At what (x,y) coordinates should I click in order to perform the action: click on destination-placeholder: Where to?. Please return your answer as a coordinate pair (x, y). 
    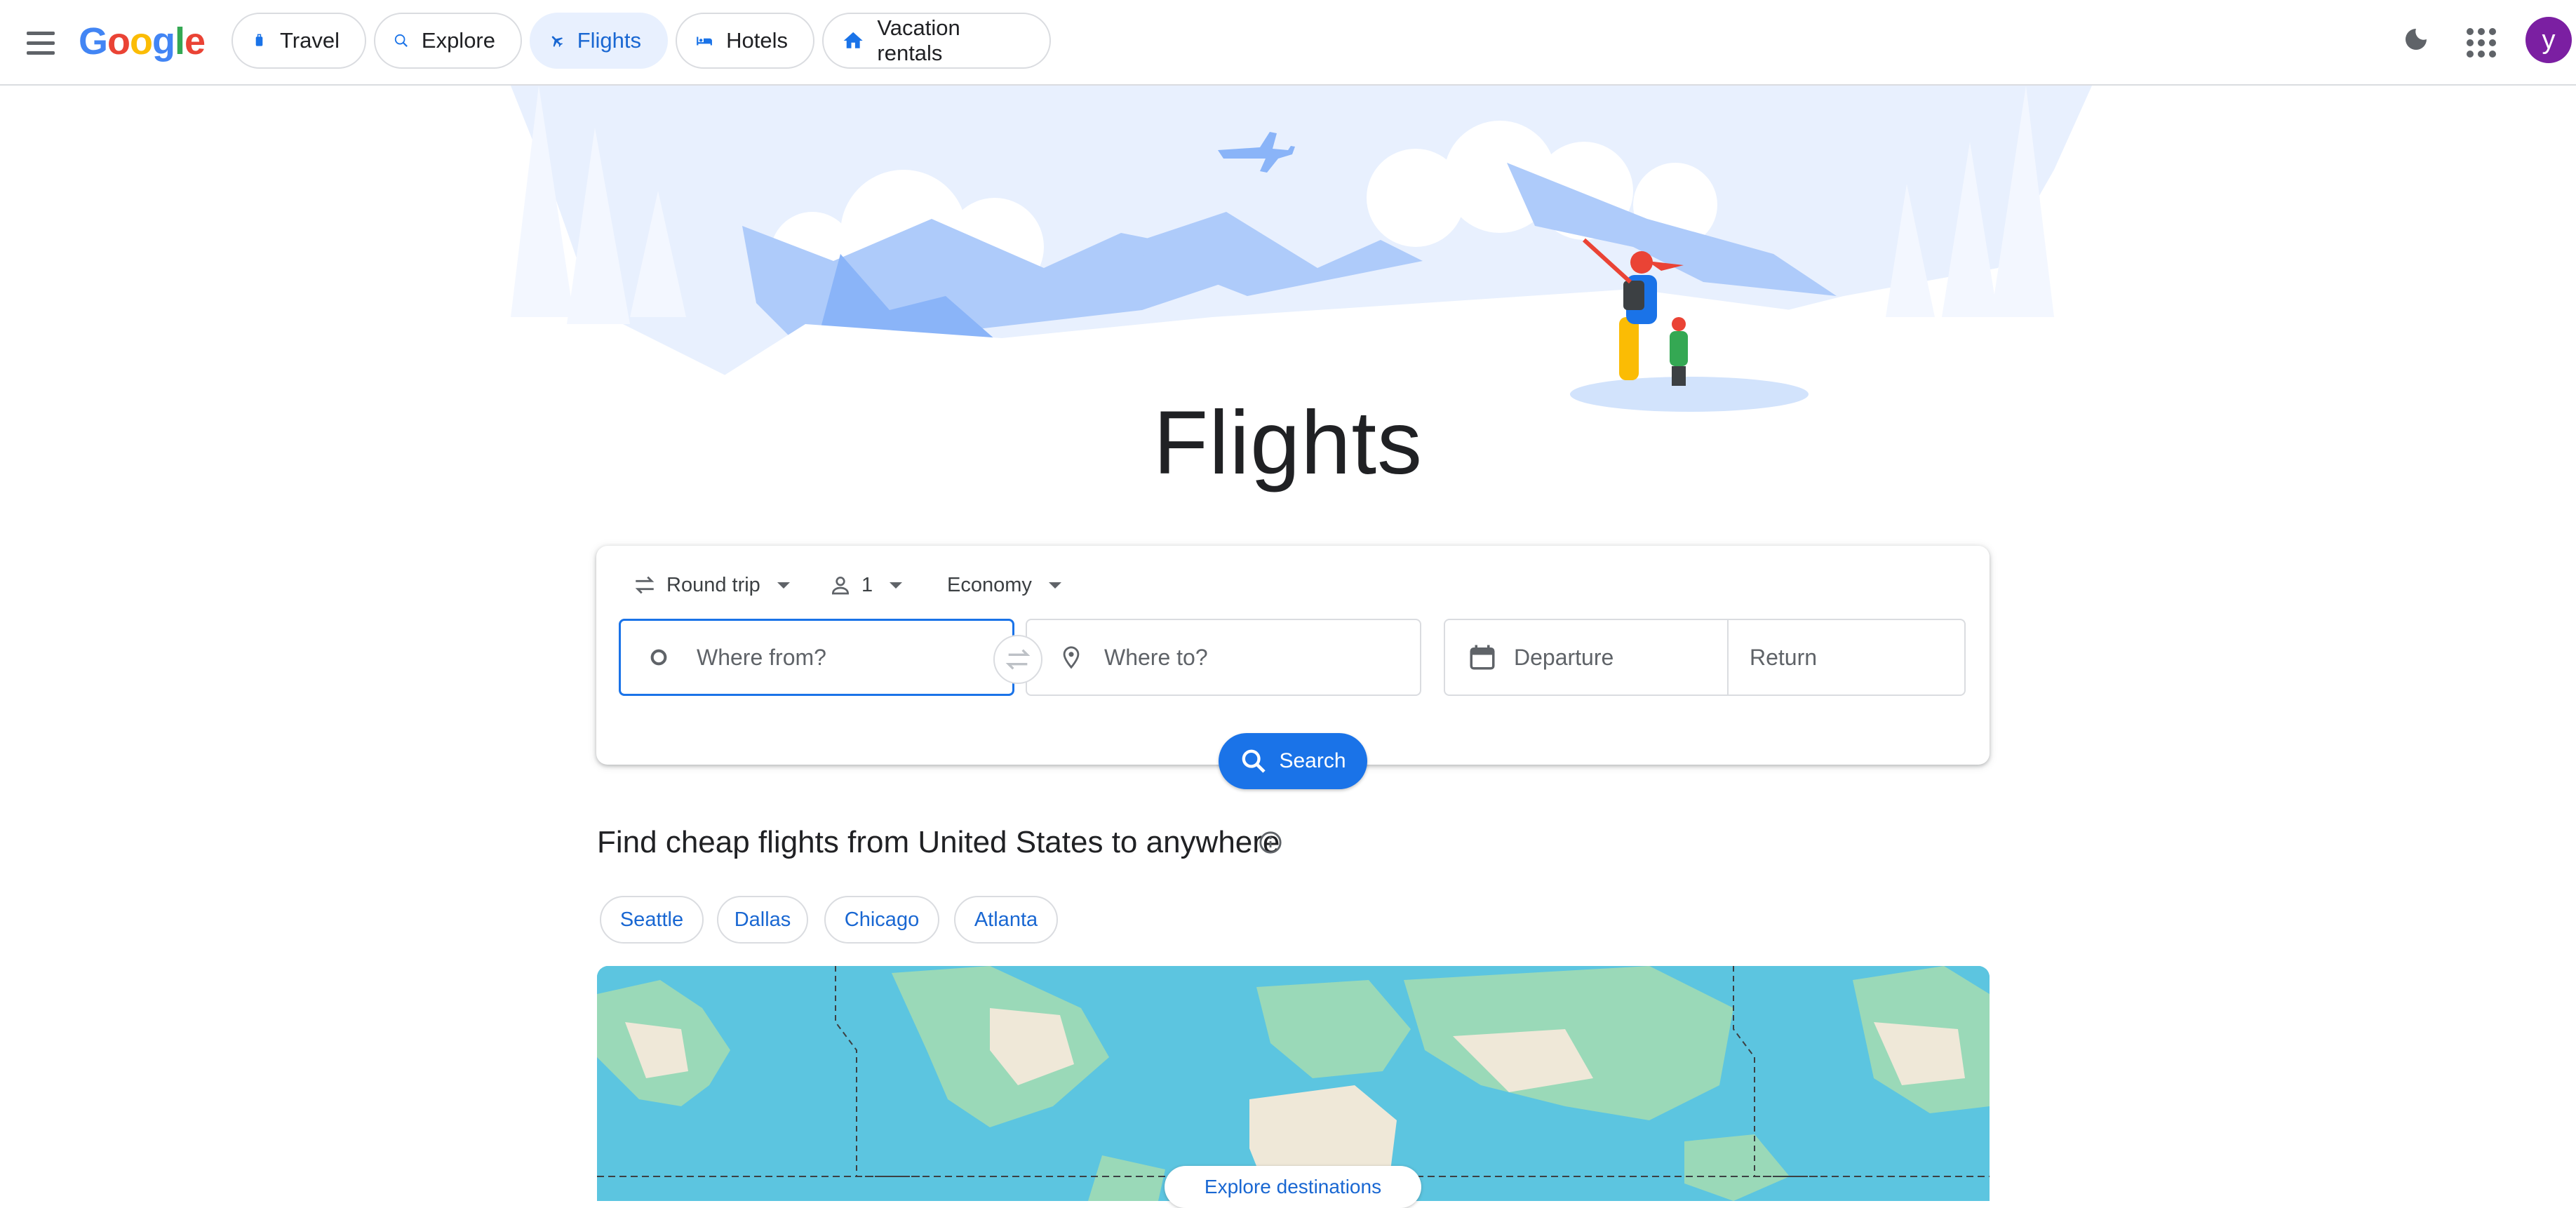
    Looking at the image, I should click on (1156, 657).